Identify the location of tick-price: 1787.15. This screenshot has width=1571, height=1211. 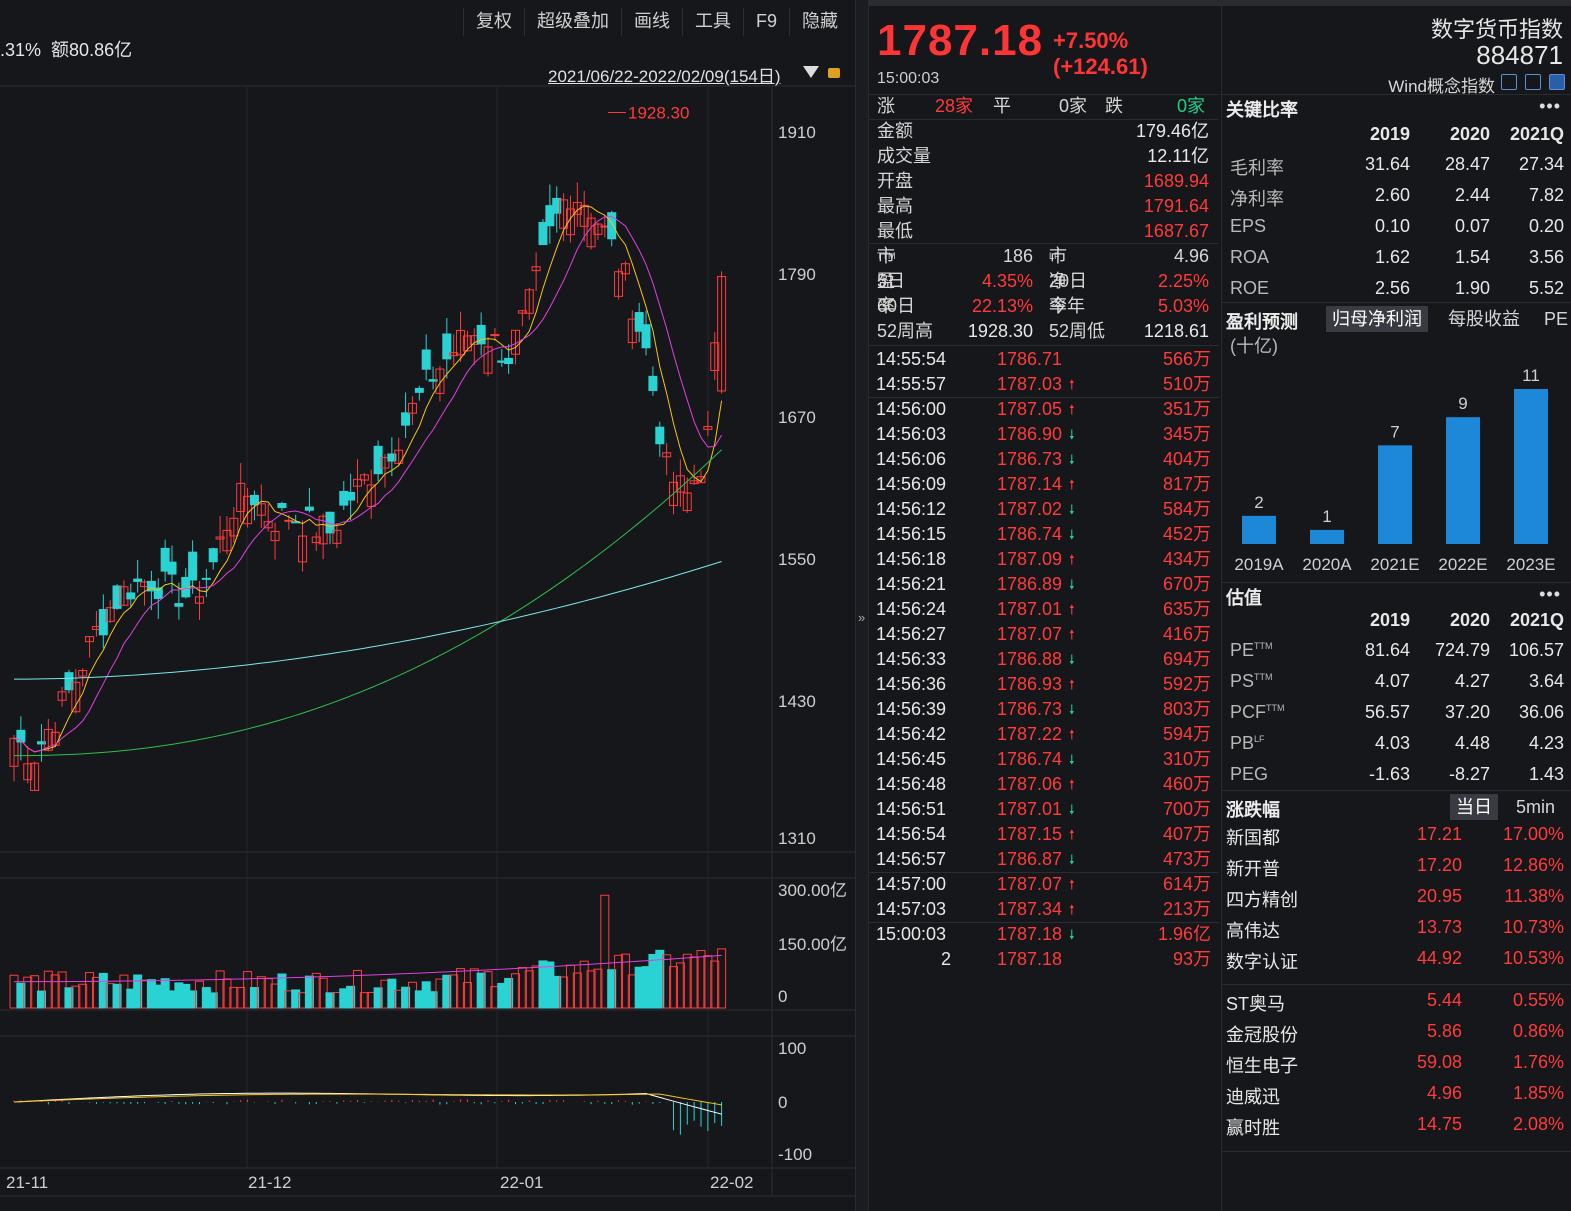
(1030, 834).